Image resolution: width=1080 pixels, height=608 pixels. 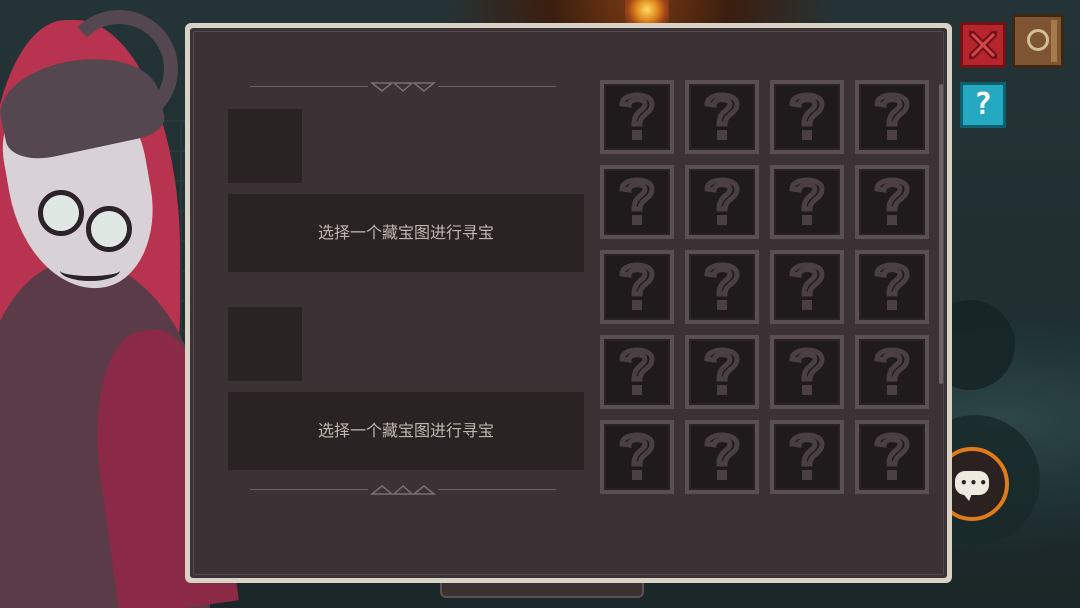 I want to click on select-map-button-1: 选择一个藏宝图进行寻宝, so click(x=406, y=233).